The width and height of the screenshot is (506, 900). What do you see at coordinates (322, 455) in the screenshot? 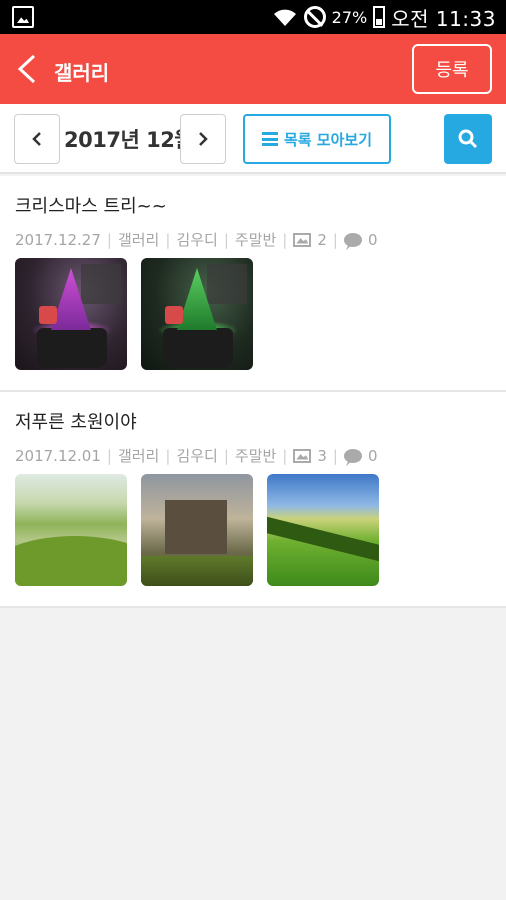
I see `image-count: 3` at bounding box center [322, 455].